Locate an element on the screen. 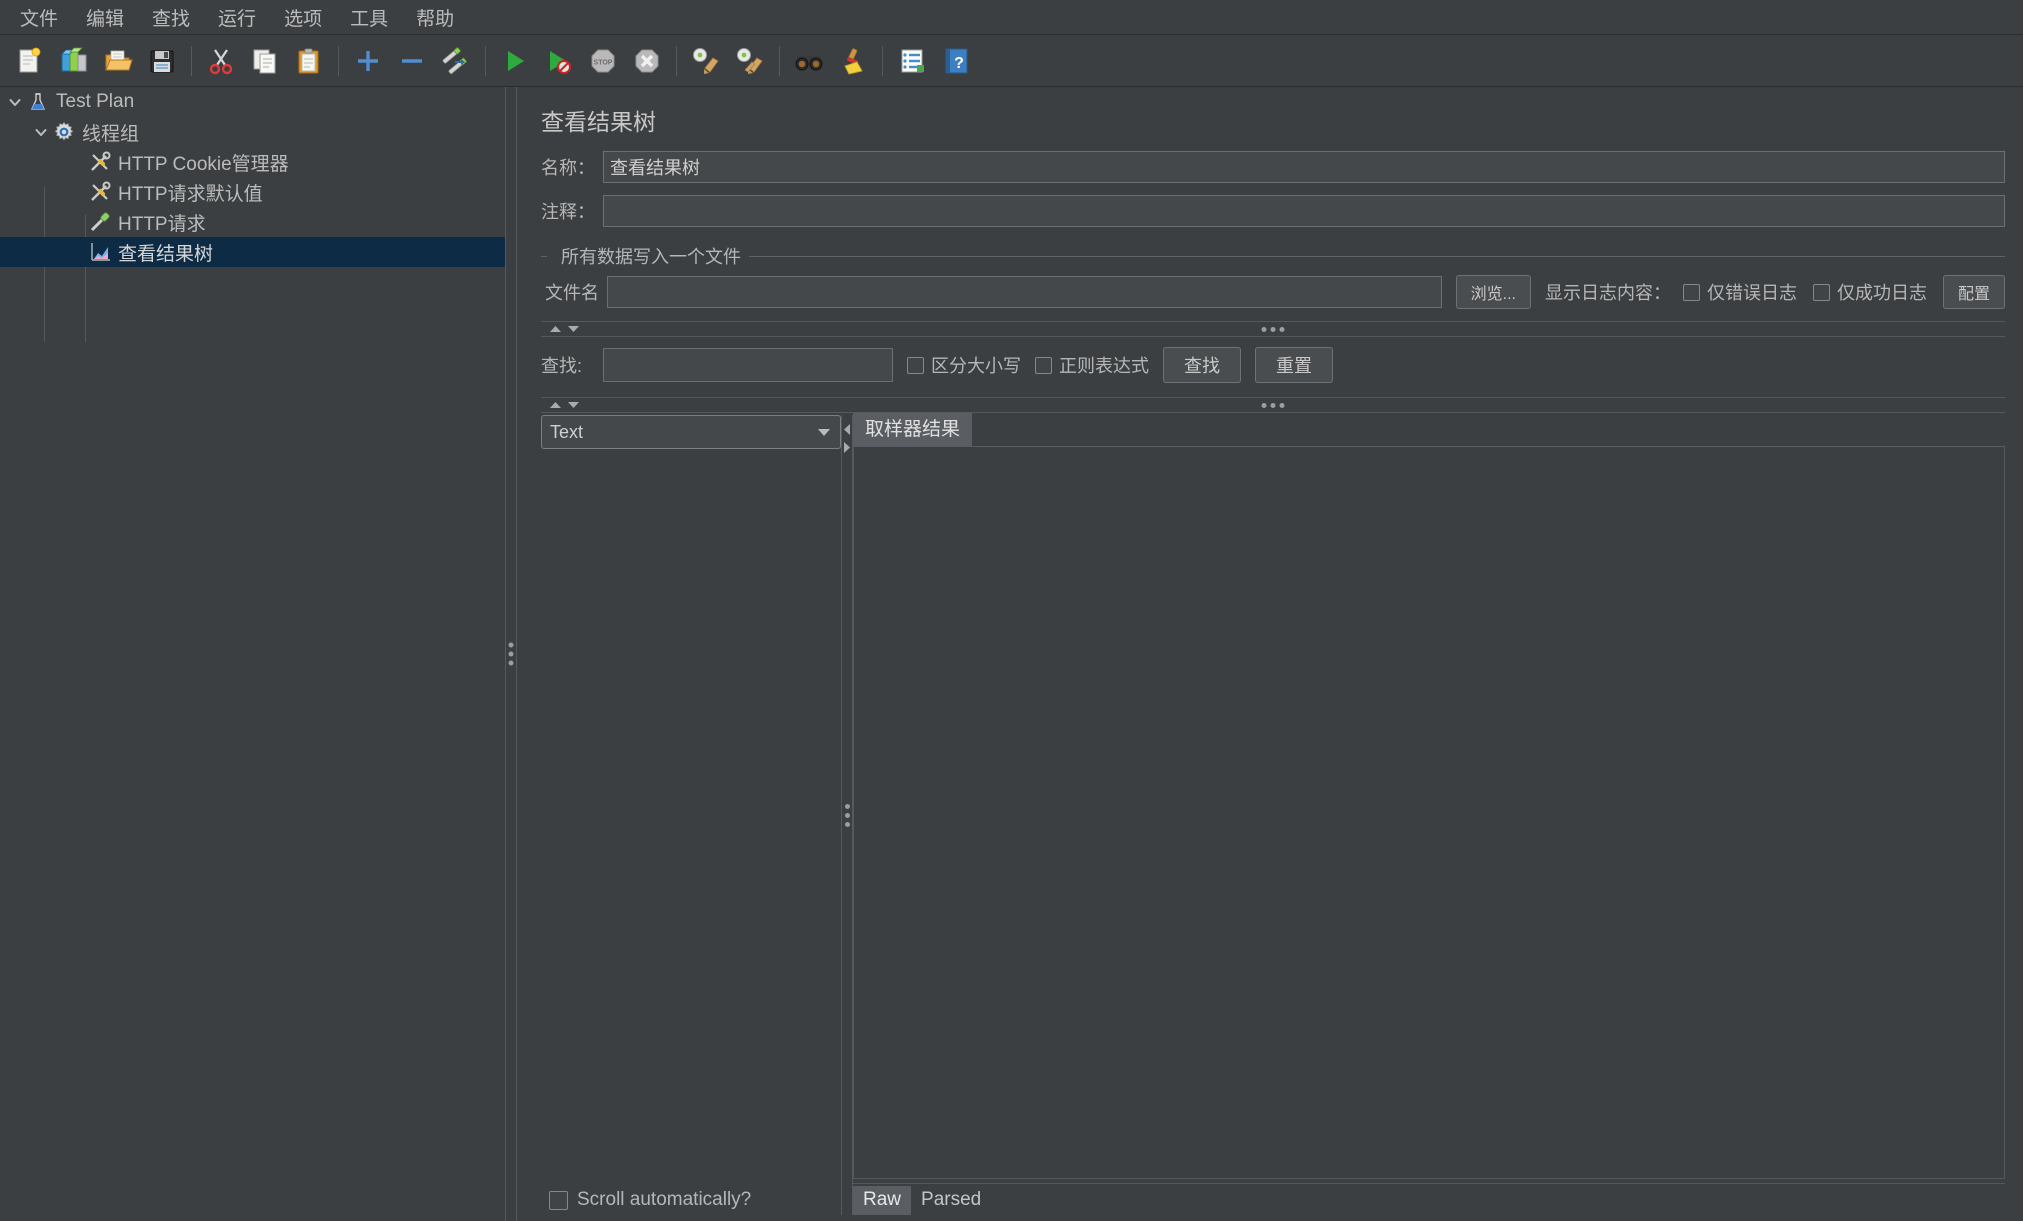  shutdown-icon is located at coordinates (647, 61).